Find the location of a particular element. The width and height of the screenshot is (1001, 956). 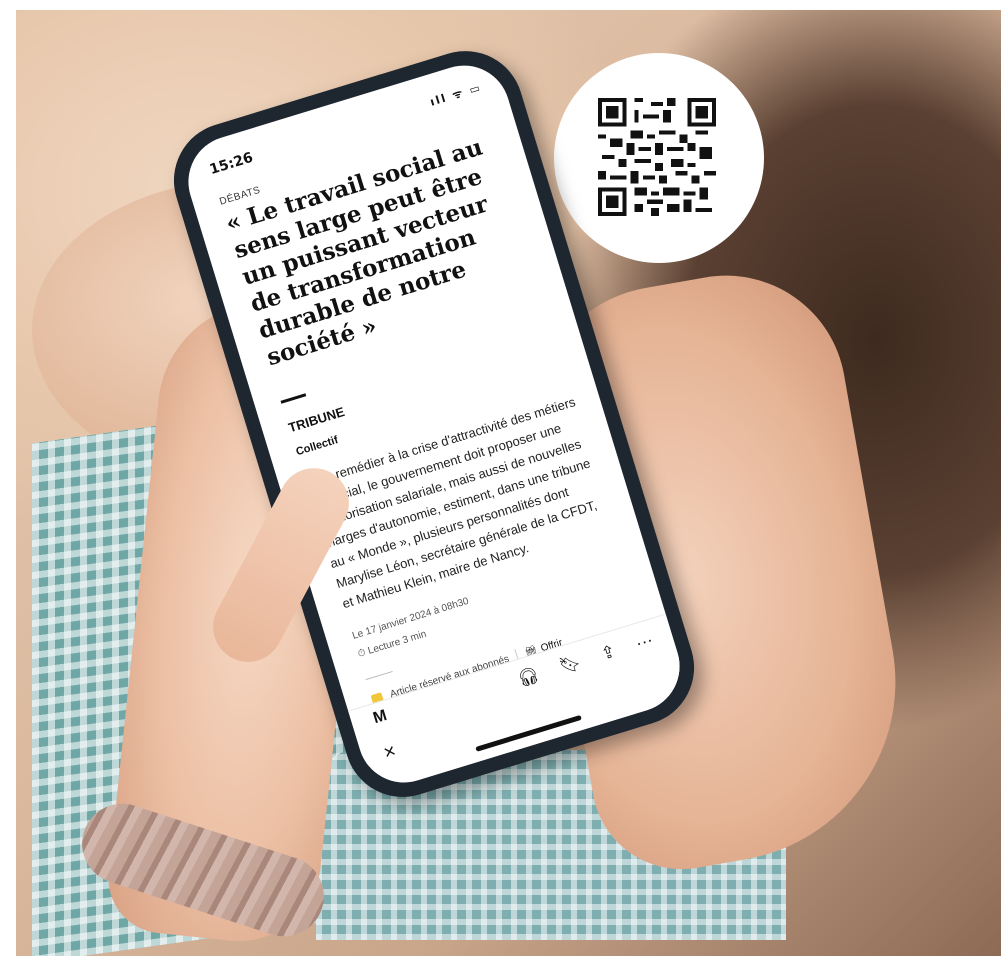

headphones-icon: 🎧︎ is located at coordinates (528, 677).